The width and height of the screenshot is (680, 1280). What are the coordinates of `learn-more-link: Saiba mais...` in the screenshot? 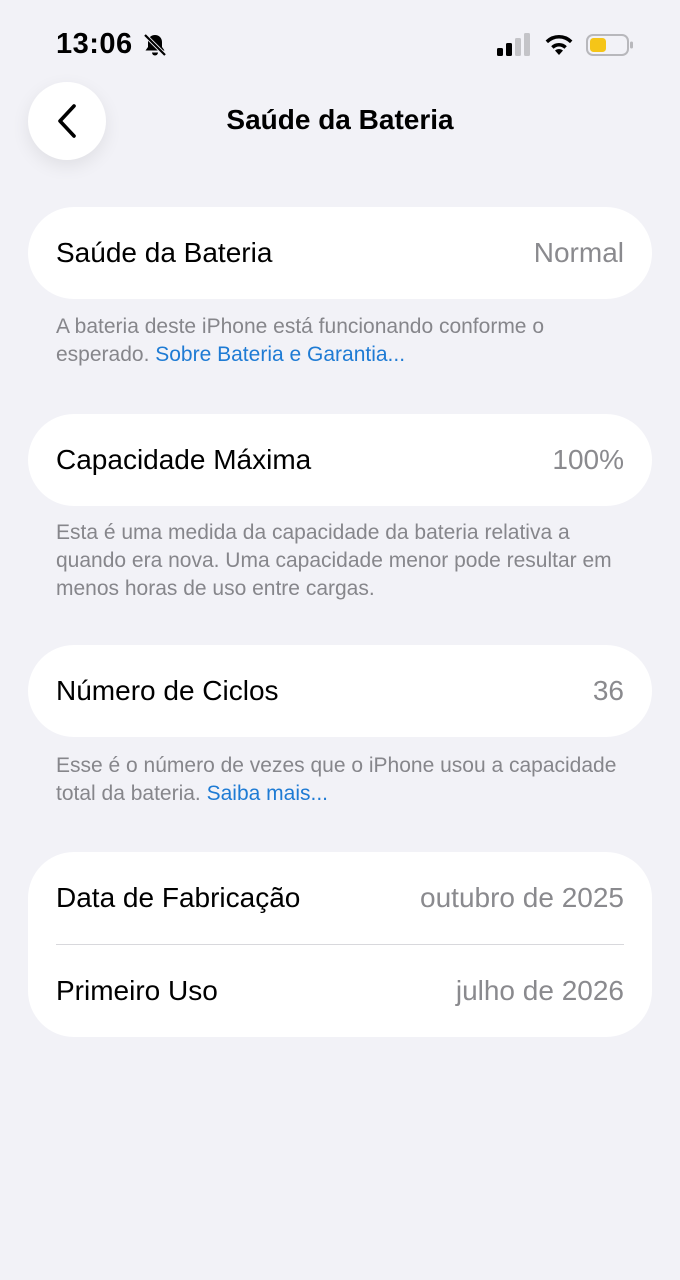 It's located at (267, 793).